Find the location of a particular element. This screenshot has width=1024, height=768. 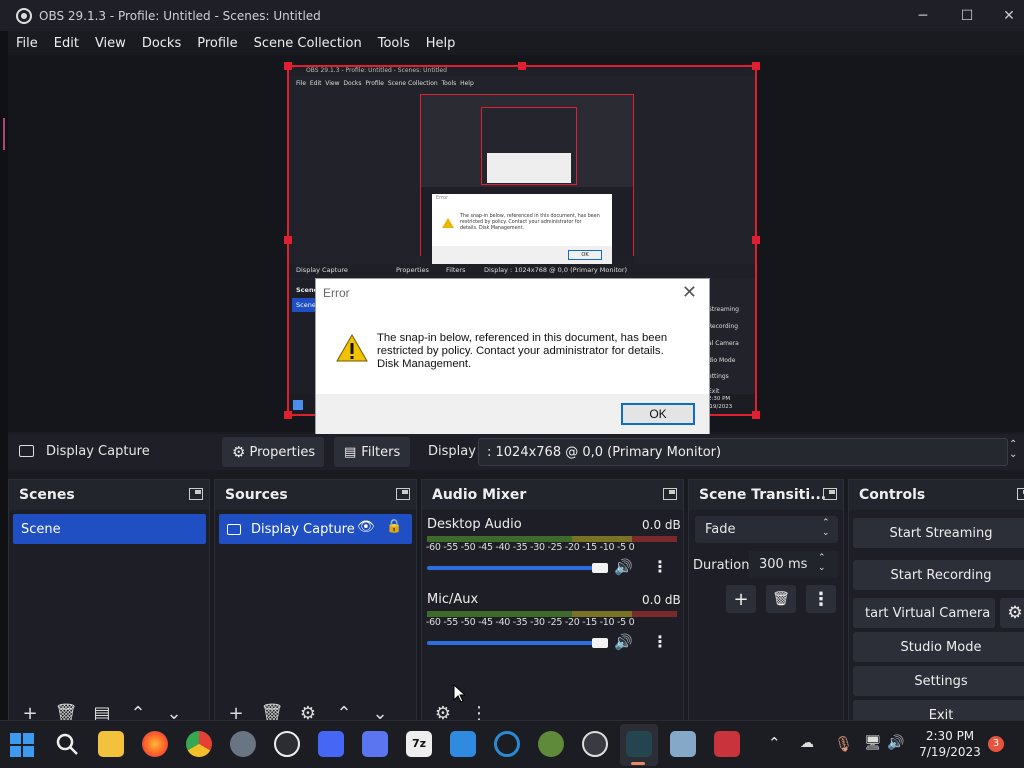

search-icon is located at coordinates (67, 744).